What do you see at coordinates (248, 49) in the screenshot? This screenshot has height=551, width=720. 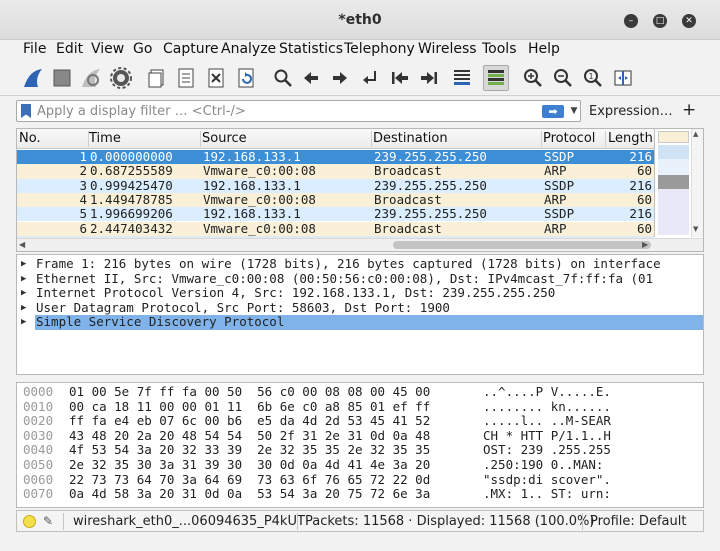 I see `menu-analyze: Analyze` at bounding box center [248, 49].